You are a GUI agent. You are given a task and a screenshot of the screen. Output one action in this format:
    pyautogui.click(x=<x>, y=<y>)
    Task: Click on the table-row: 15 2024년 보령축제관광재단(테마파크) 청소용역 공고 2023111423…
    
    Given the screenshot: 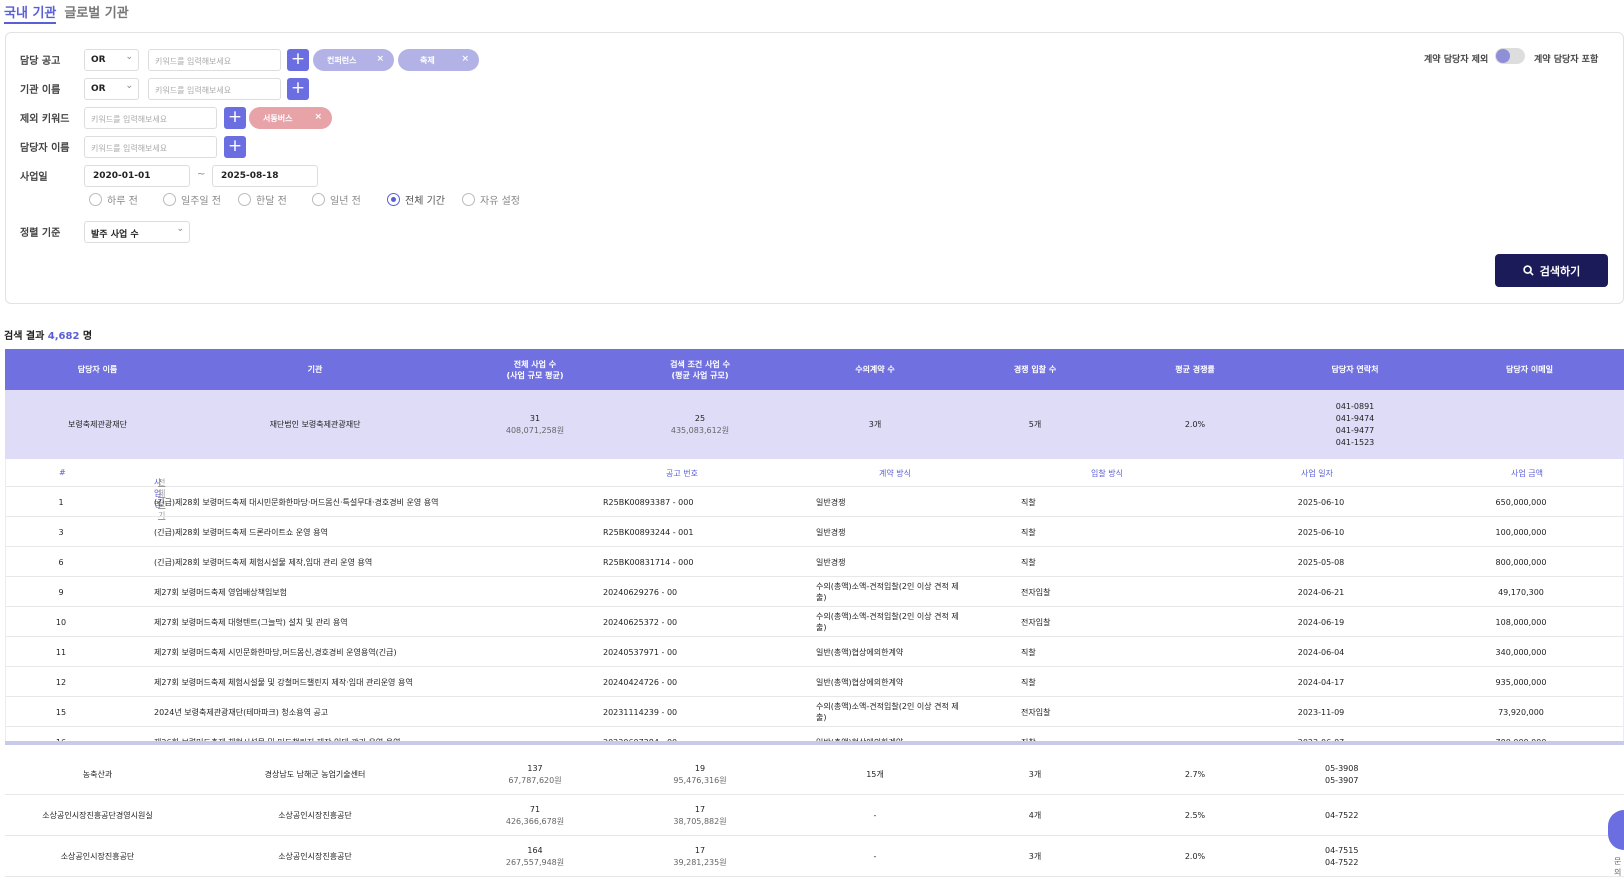 What is the action you would take?
    pyautogui.click(x=814, y=712)
    